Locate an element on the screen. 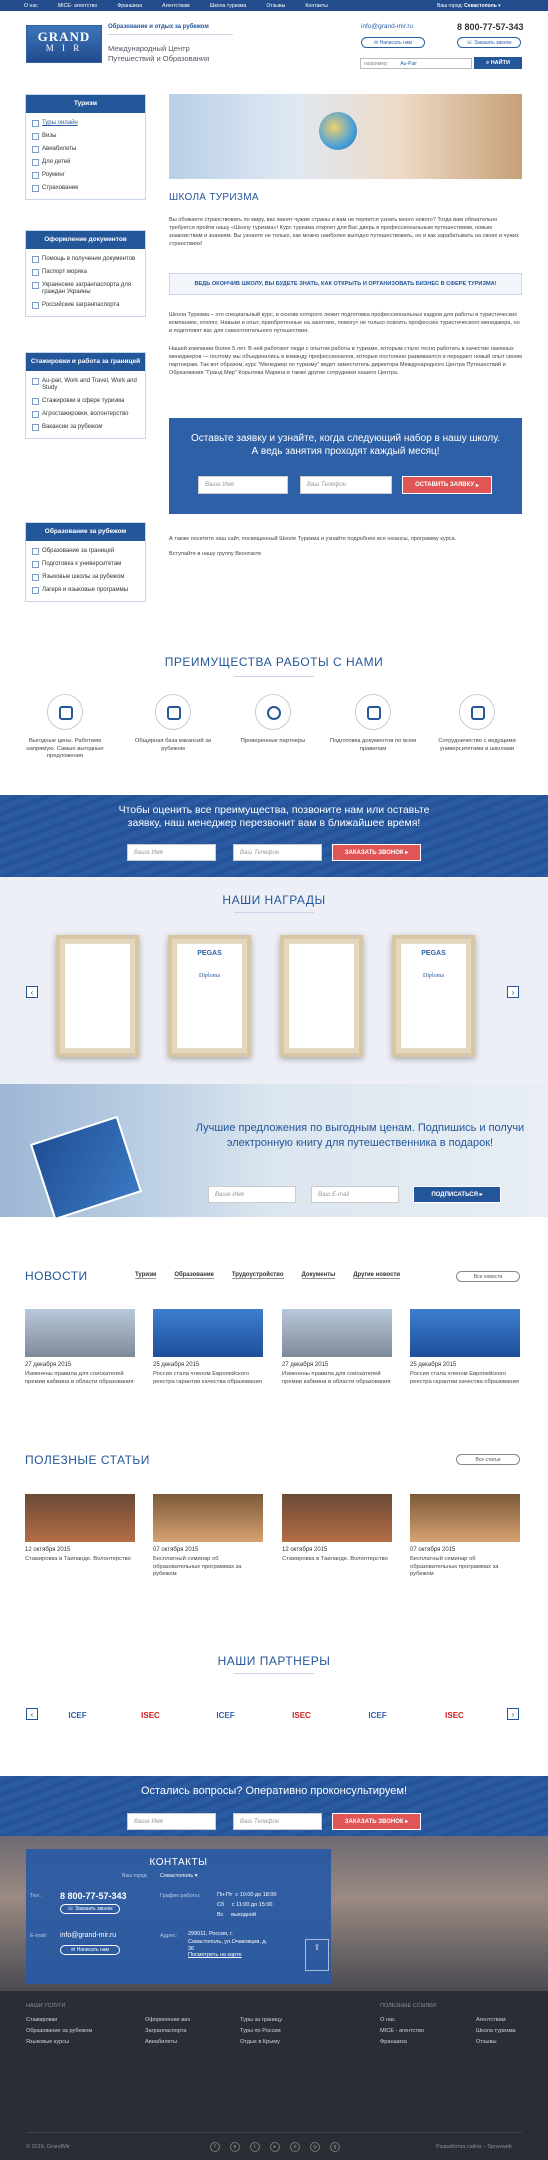 Image resolution: width=548 pixels, height=2160 pixels. submit-application-button: ОСТАВИТЬ ЗАЯВКУ ▸ is located at coordinates (447, 485).